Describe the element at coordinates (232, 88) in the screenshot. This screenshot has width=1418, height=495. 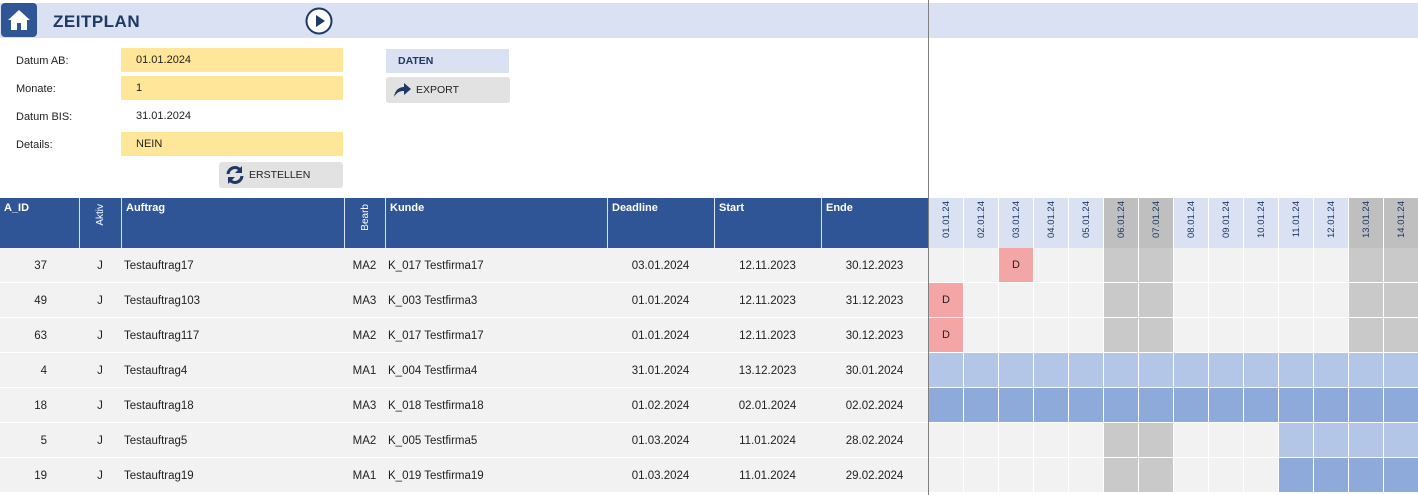
I see `monate-field: 1` at that location.